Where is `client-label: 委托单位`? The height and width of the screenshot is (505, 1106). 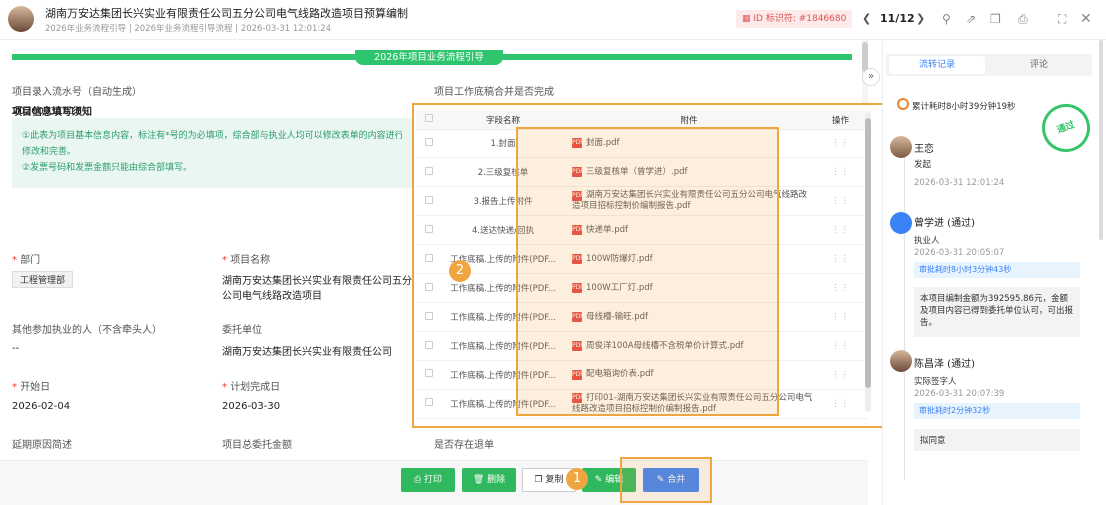
client-label: 委托单位 is located at coordinates (242, 330).